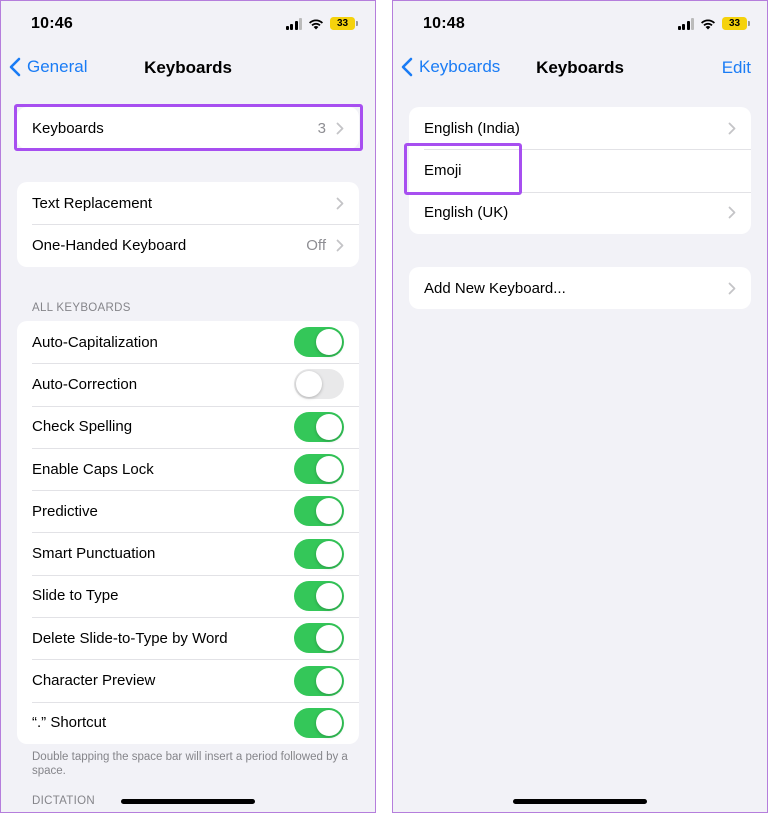 The width and height of the screenshot is (768, 813). I want to click on enable-caps-lock-toggle, so click(319, 469).